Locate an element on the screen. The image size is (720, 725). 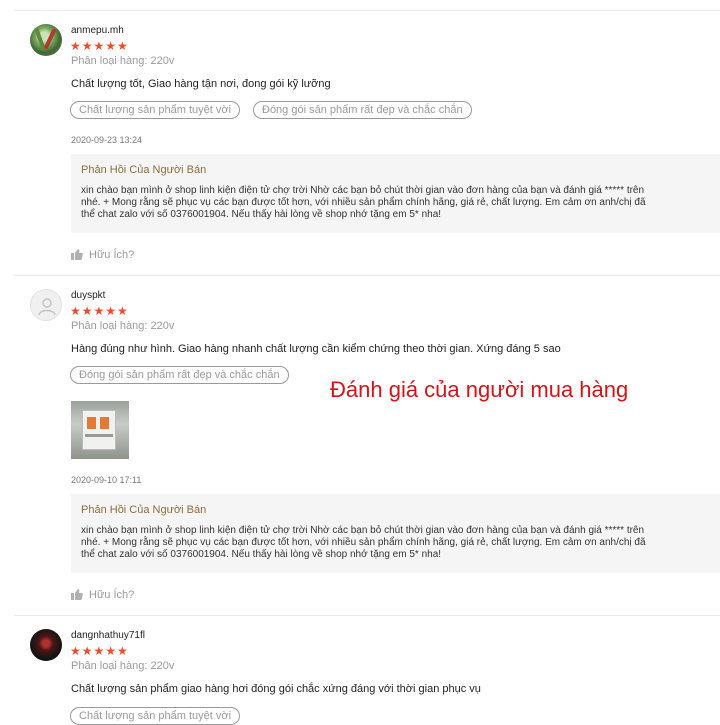
overlay-title: Đánh giá của người mua hàng is located at coordinates (479, 389).